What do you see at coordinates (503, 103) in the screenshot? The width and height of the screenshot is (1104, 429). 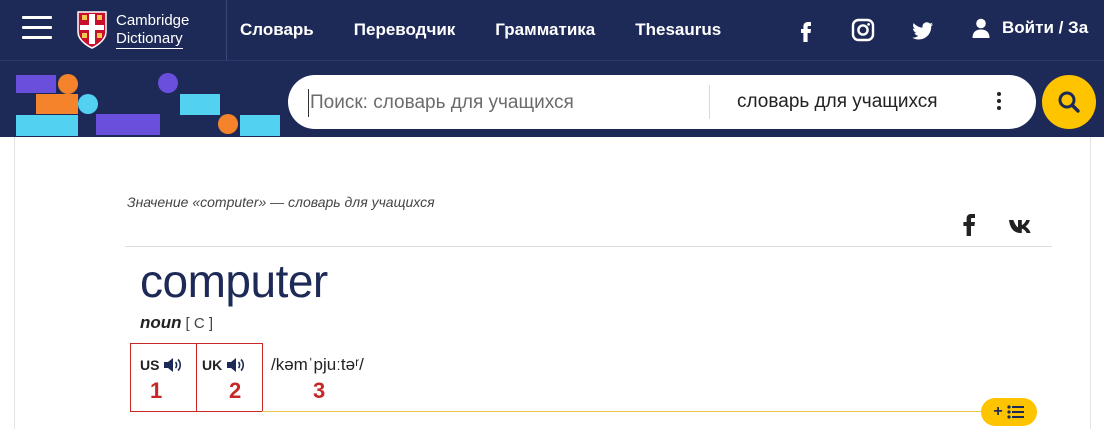 I see `search-input` at bounding box center [503, 103].